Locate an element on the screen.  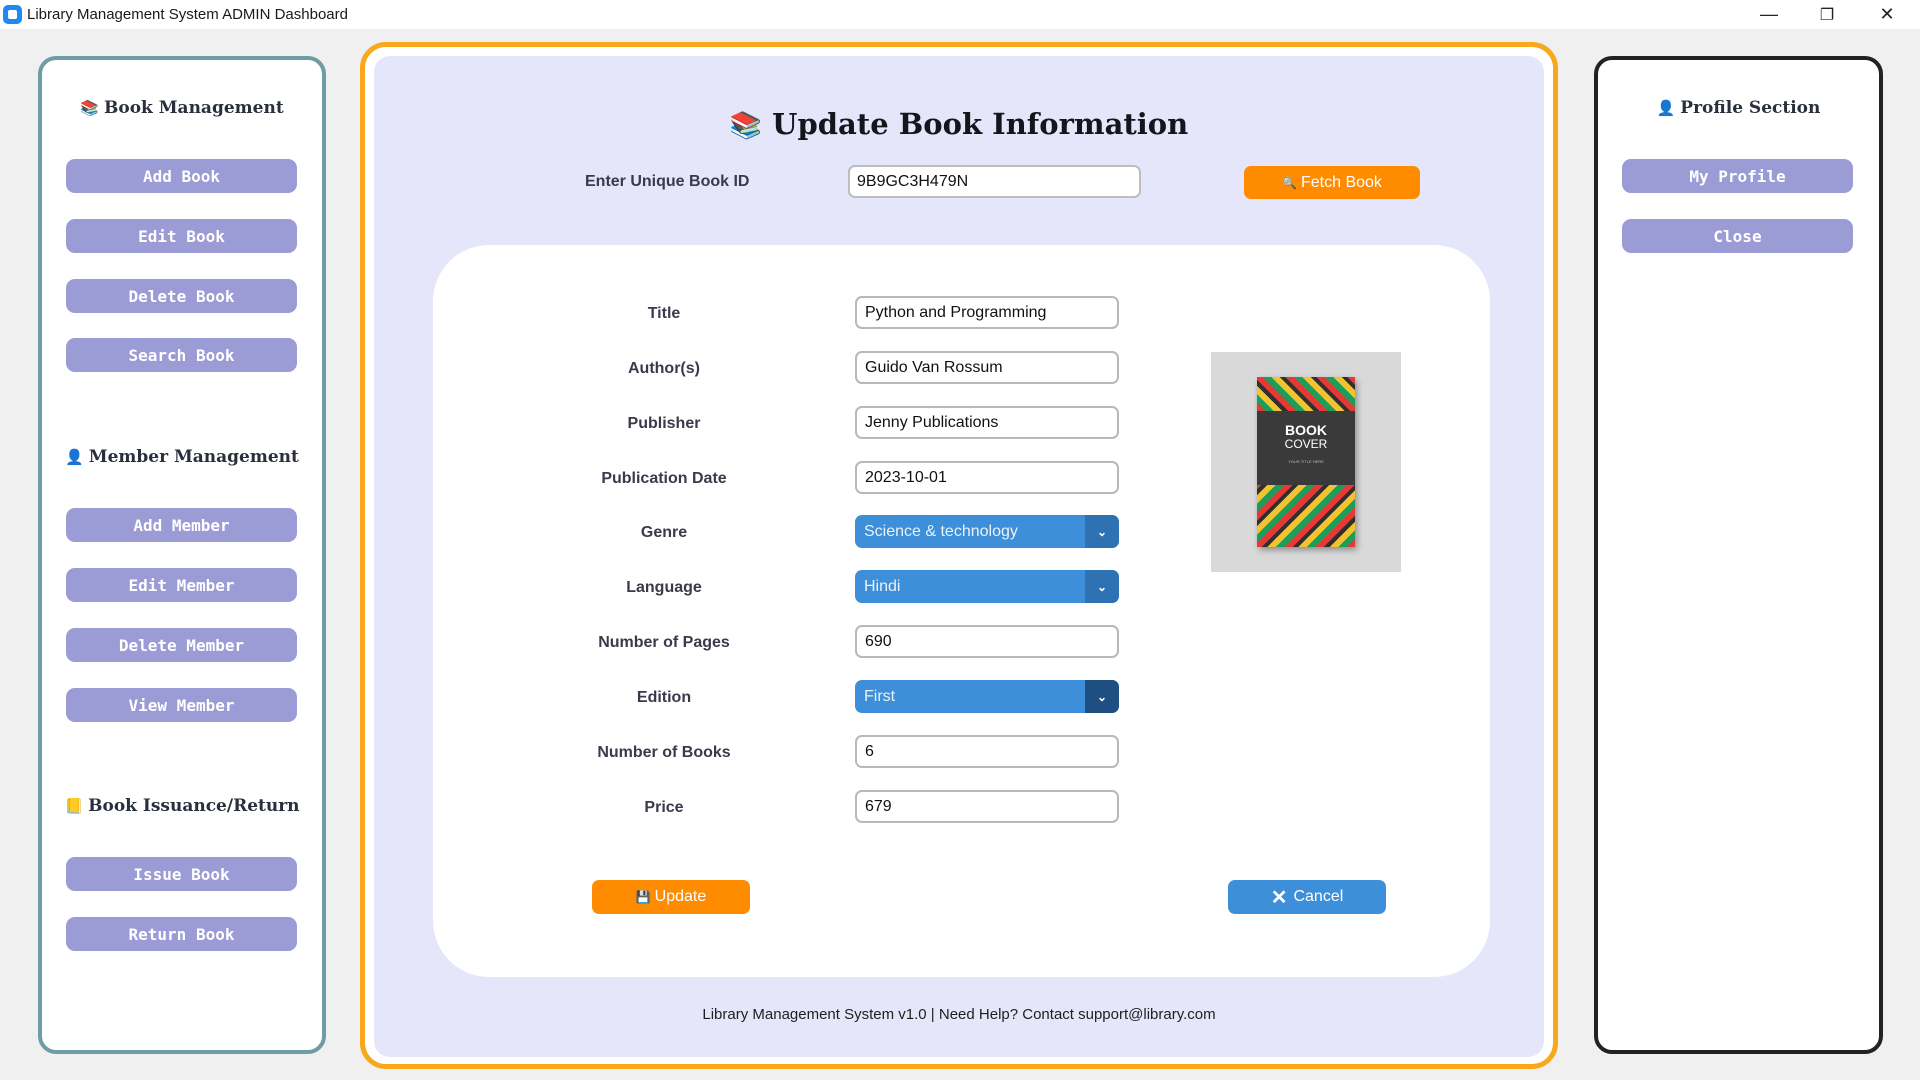
genre-select: Science & technology ⌄ is located at coordinates (987, 531).